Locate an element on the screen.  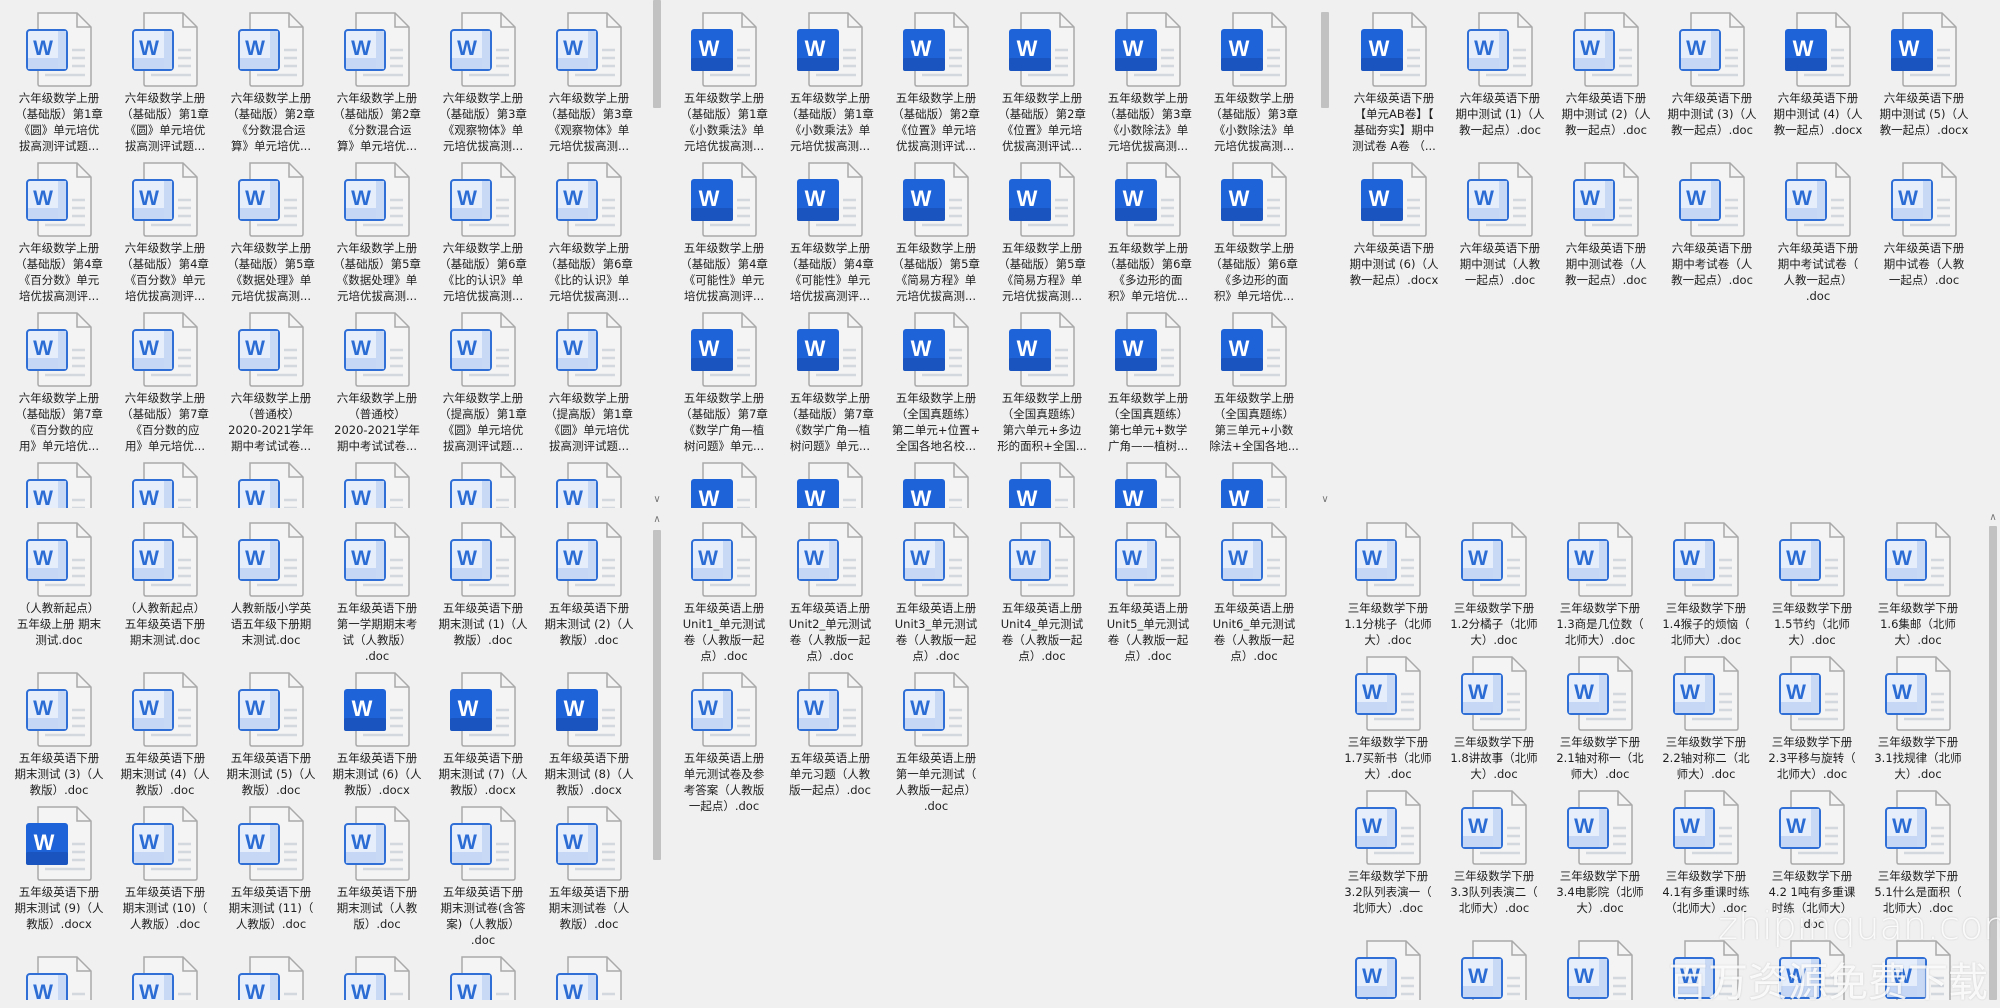
scrollbar-top-middle: ∨ is located at coordinates (1325, 254).